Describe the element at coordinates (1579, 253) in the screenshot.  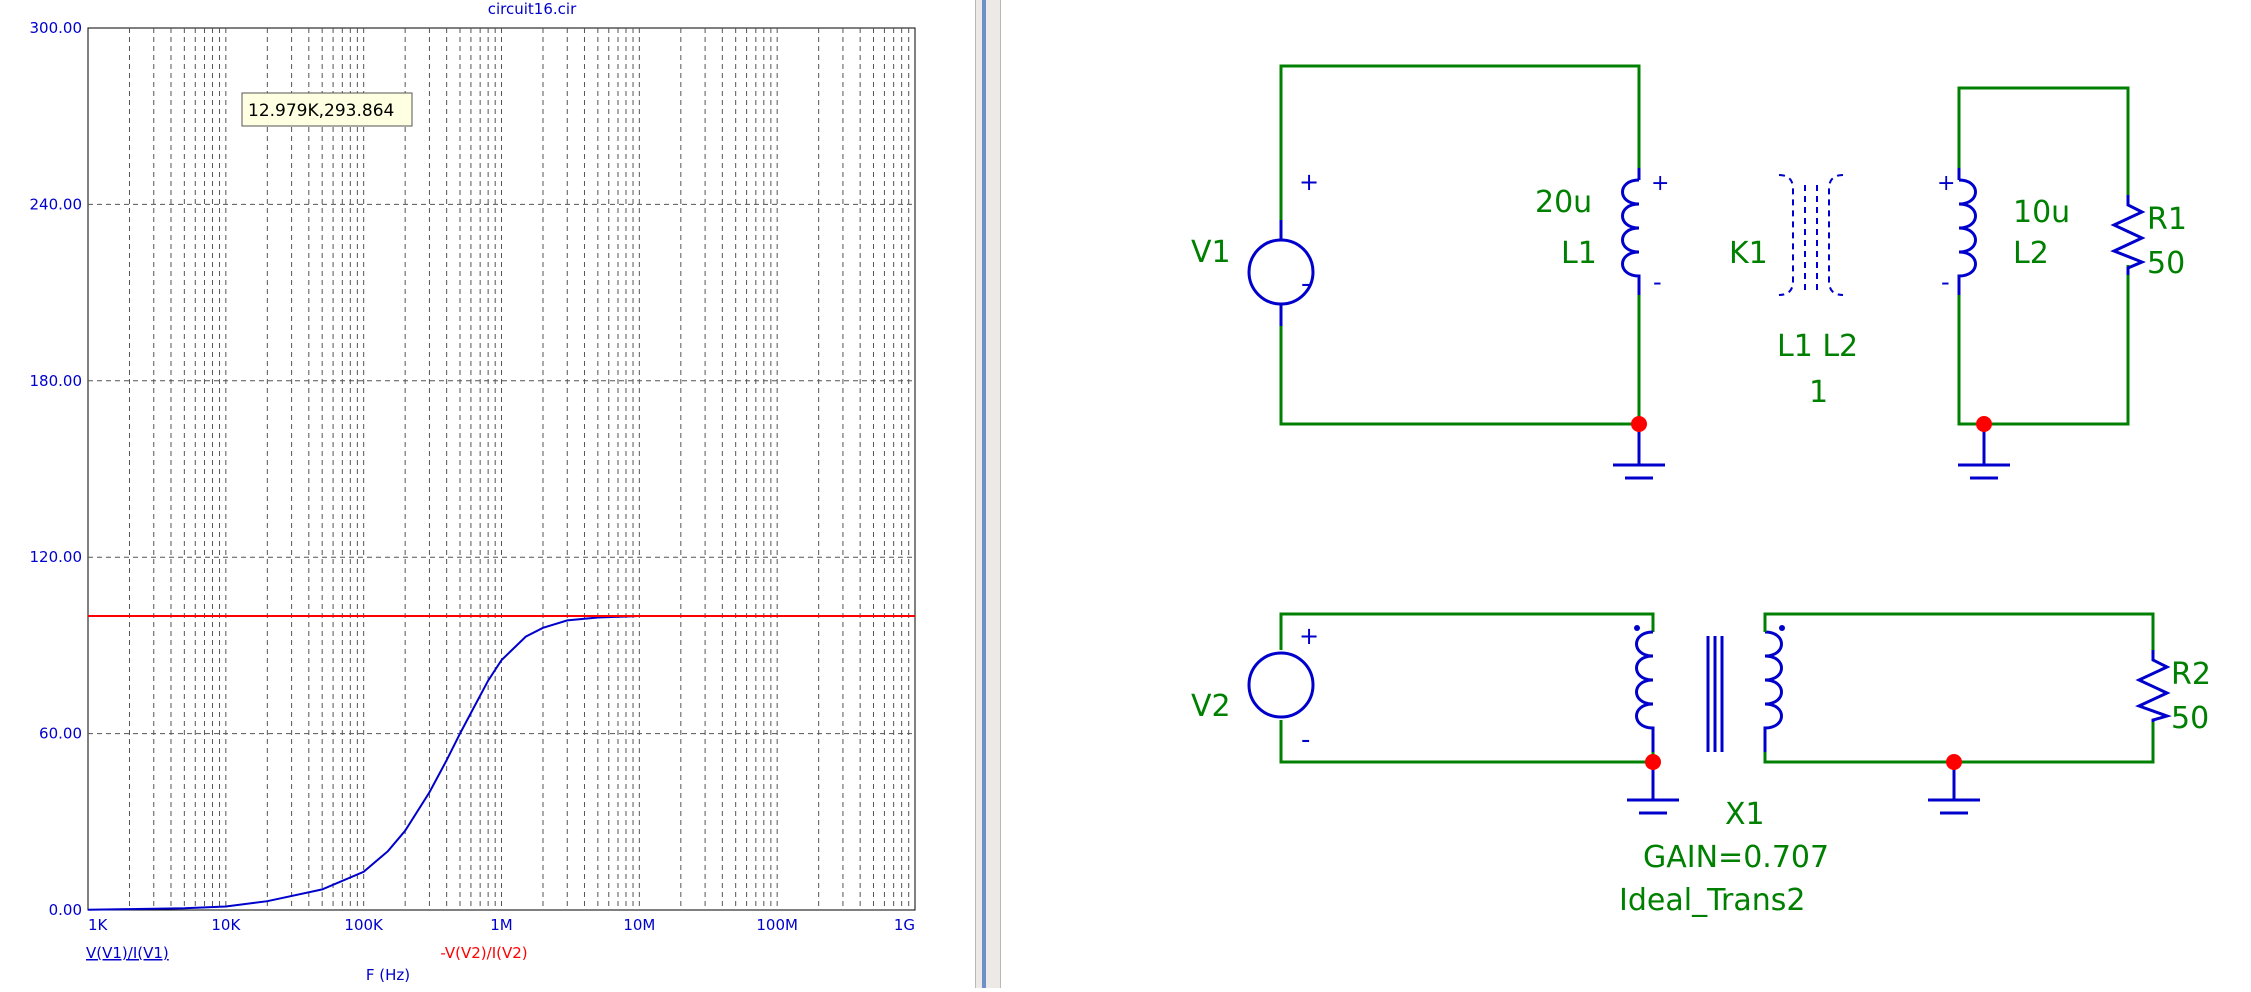
I see `label-l1-name: L1` at that location.